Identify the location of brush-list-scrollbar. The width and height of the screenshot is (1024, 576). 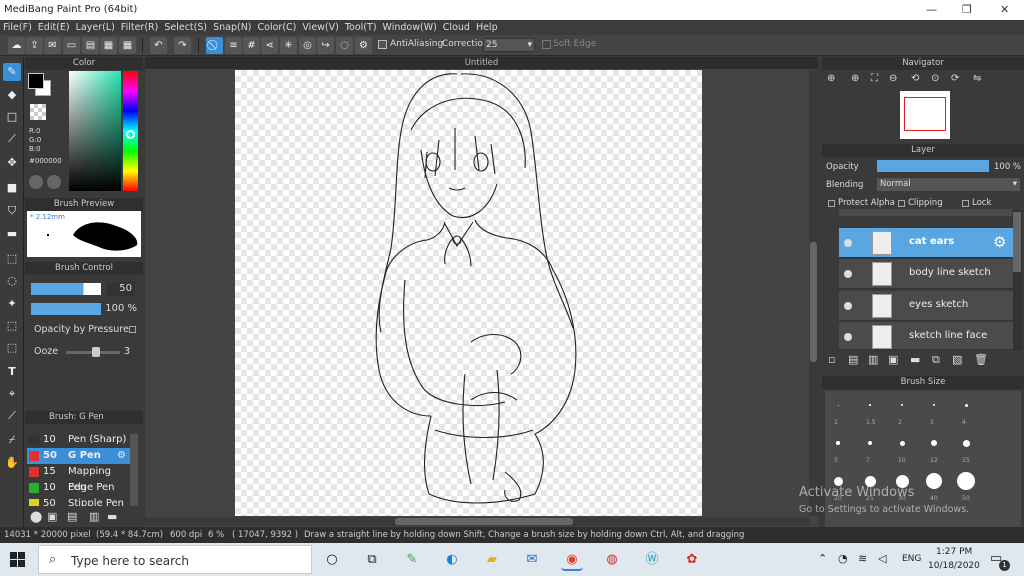
(134, 470).